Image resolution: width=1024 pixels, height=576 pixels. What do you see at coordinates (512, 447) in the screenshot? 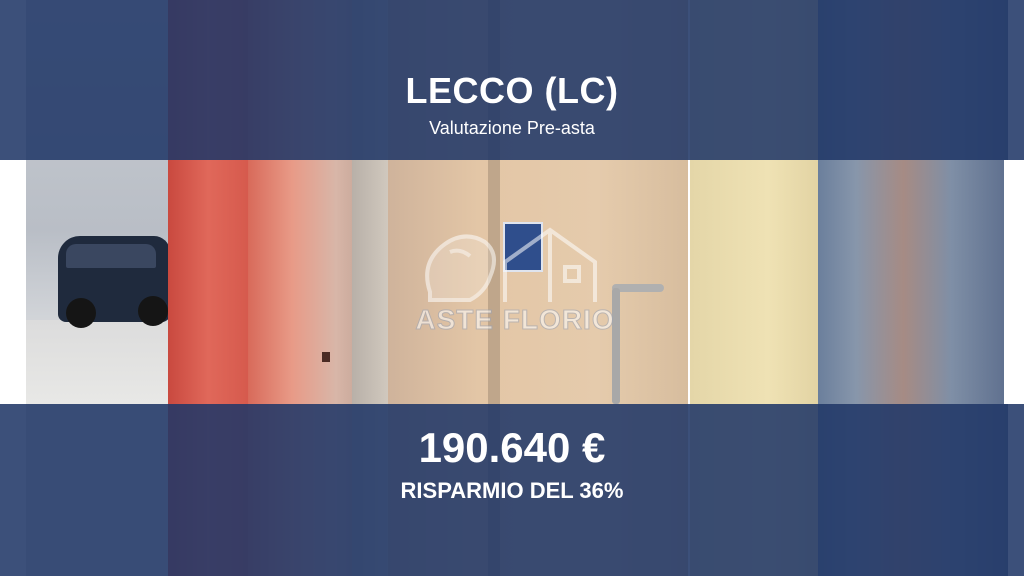
I see `price-value: 190.640 €` at bounding box center [512, 447].